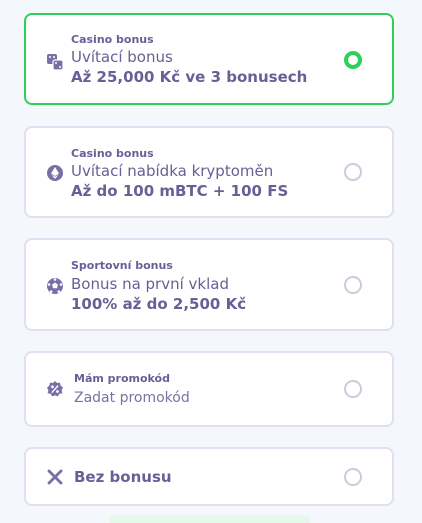  Describe the element at coordinates (172, 171) in the screenshot. I see `option-title: Uvítací nabídka kryptoměn` at that location.